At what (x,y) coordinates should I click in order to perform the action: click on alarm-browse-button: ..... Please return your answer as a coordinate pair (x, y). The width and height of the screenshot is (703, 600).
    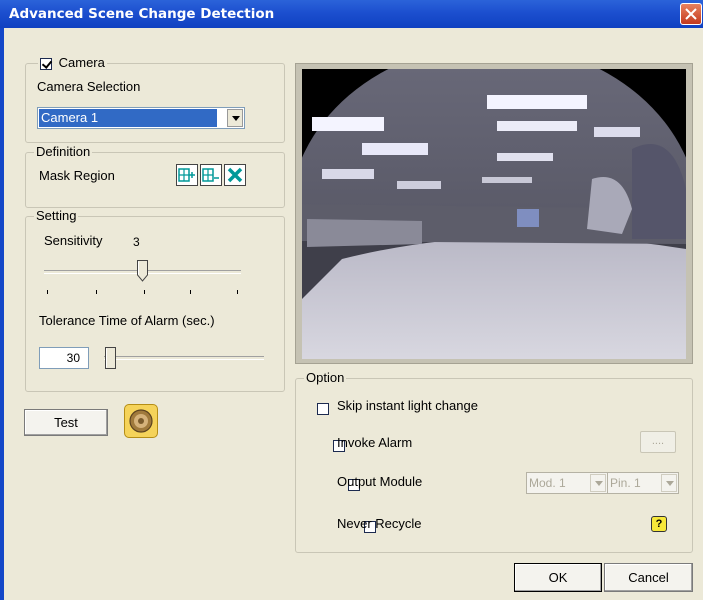
    Looking at the image, I should click on (658, 442).